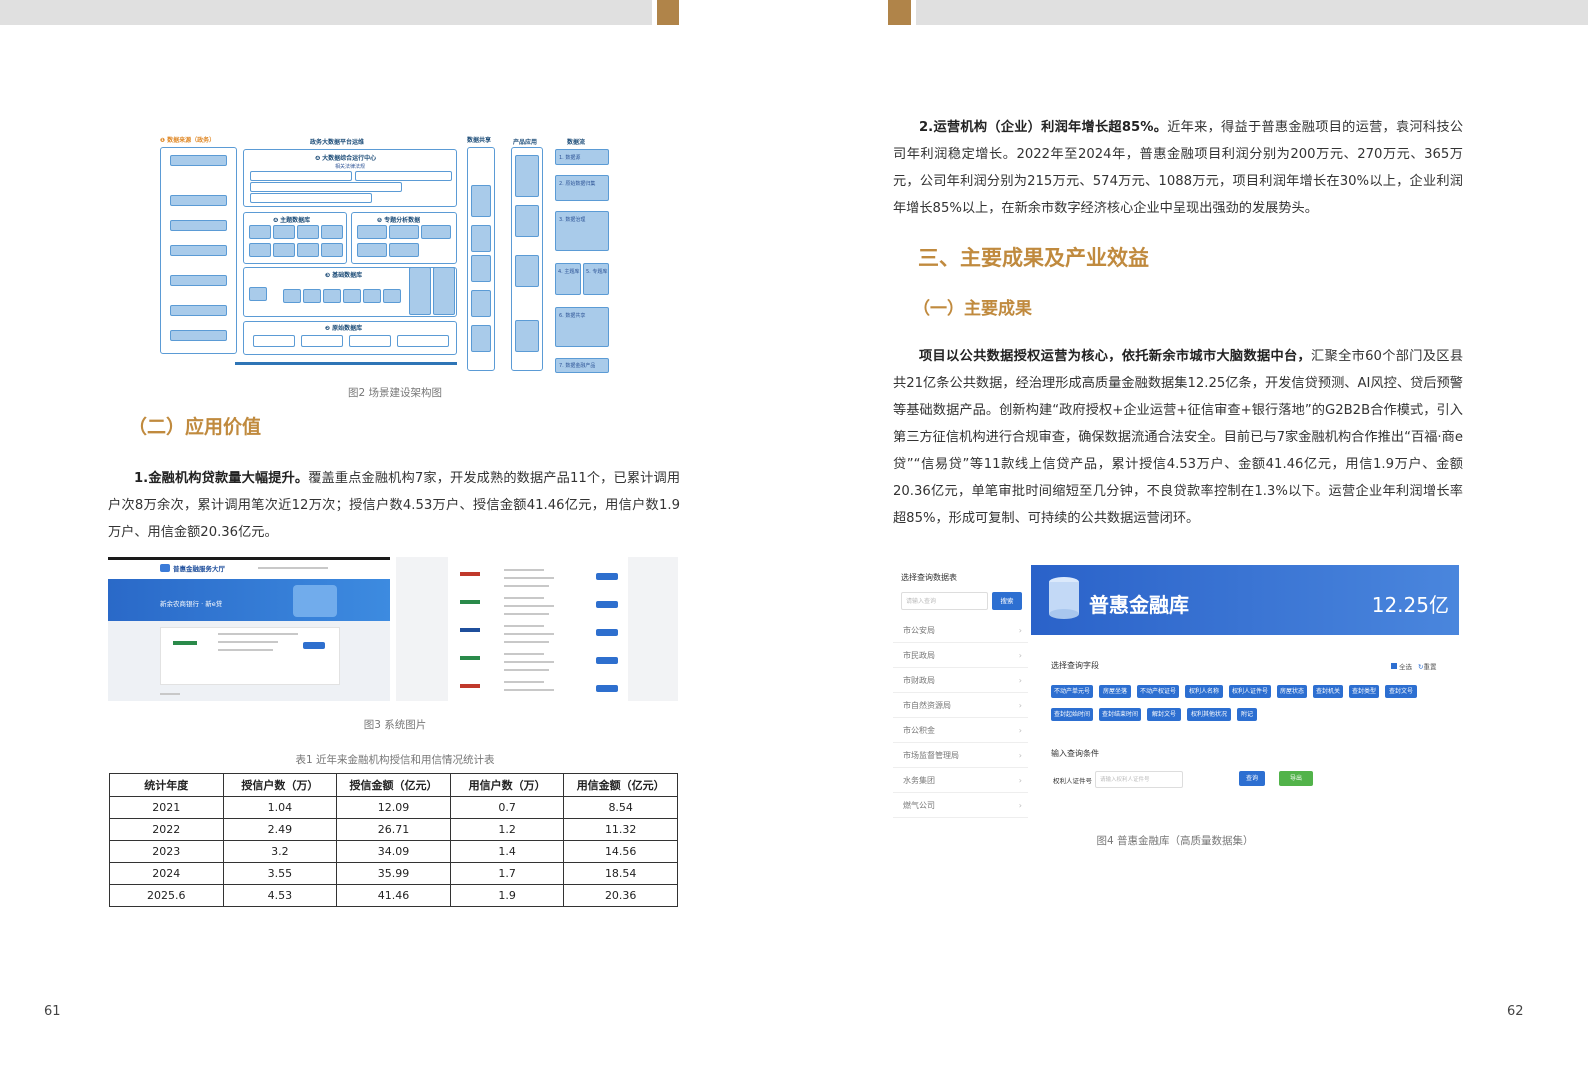 This screenshot has height=1078, width=1588. What do you see at coordinates (944, 601) in the screenshot?
I see `sidebar-search-input: 请输入查询` at bounding box center [944, 601].